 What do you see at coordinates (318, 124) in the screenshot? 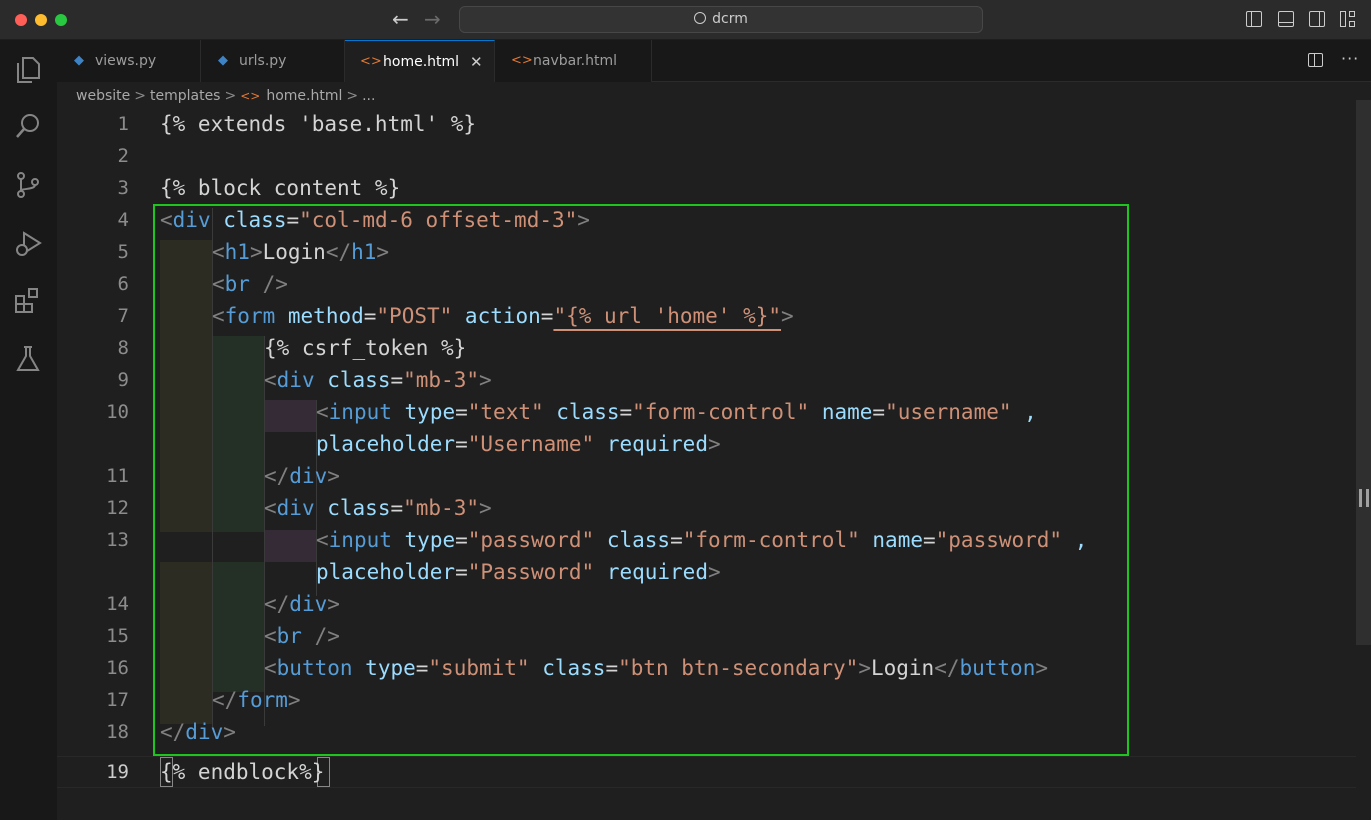
I see `code-text: {% extends 'base.html' %}` at bounding box center [318, 124].